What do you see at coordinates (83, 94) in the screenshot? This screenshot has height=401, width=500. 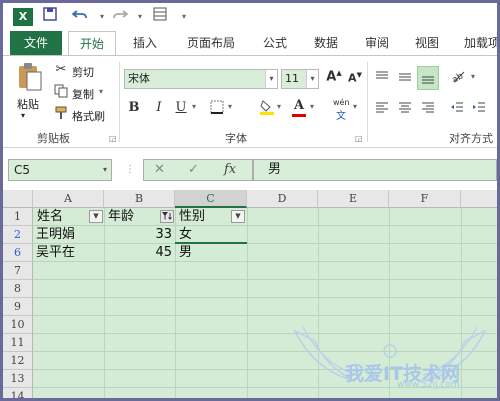 I see `copy-label: 复制` at bounding box center [83, 94].